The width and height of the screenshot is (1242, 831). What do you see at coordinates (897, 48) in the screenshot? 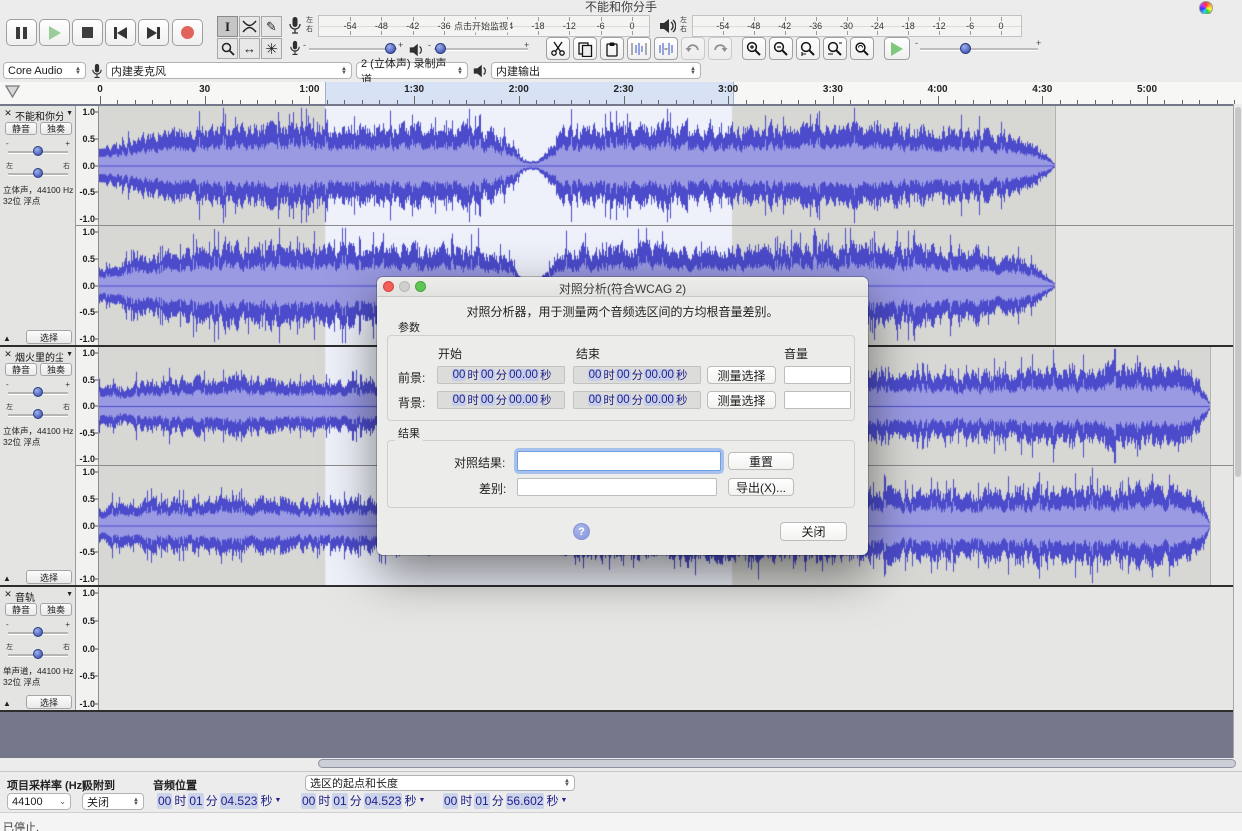
I see `play-at-speed-button` at bounding box center [897, 48].